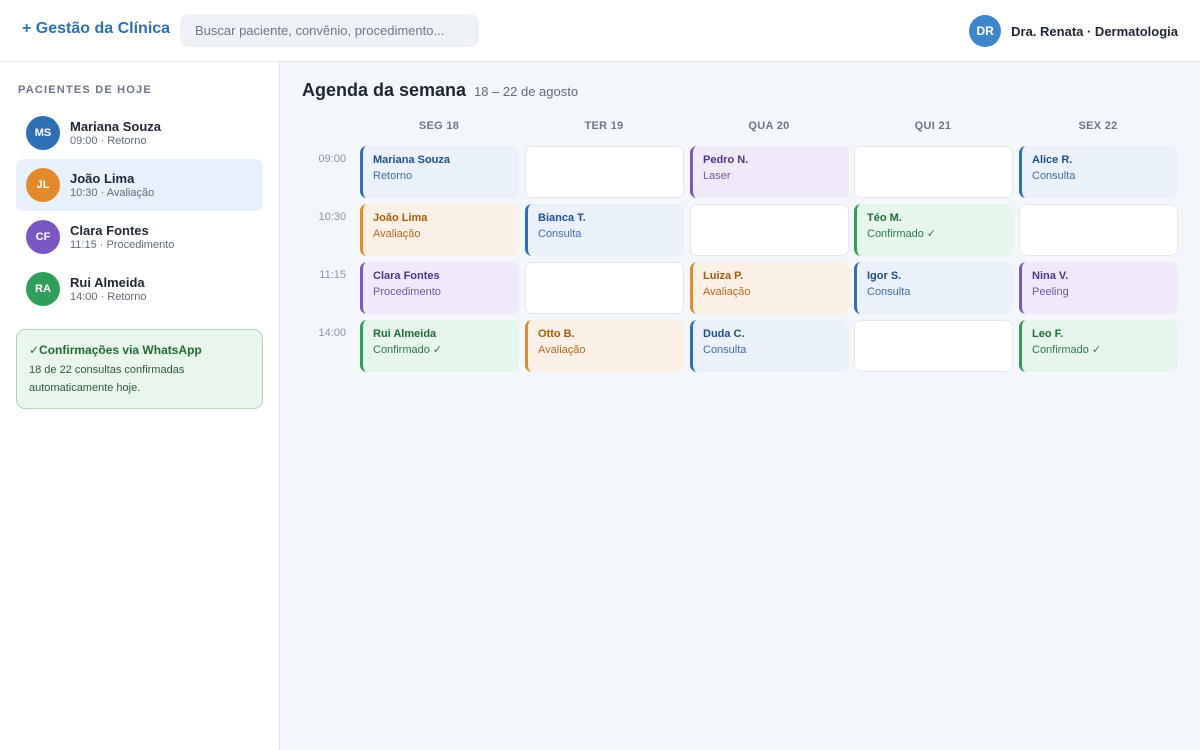 The width and height of the screenshot is (1200, 750). What do you see at coordinates (562, 218) in the screenshot?
I see `appointment-patient: Bianca T.` at bounding box center [562, 218].